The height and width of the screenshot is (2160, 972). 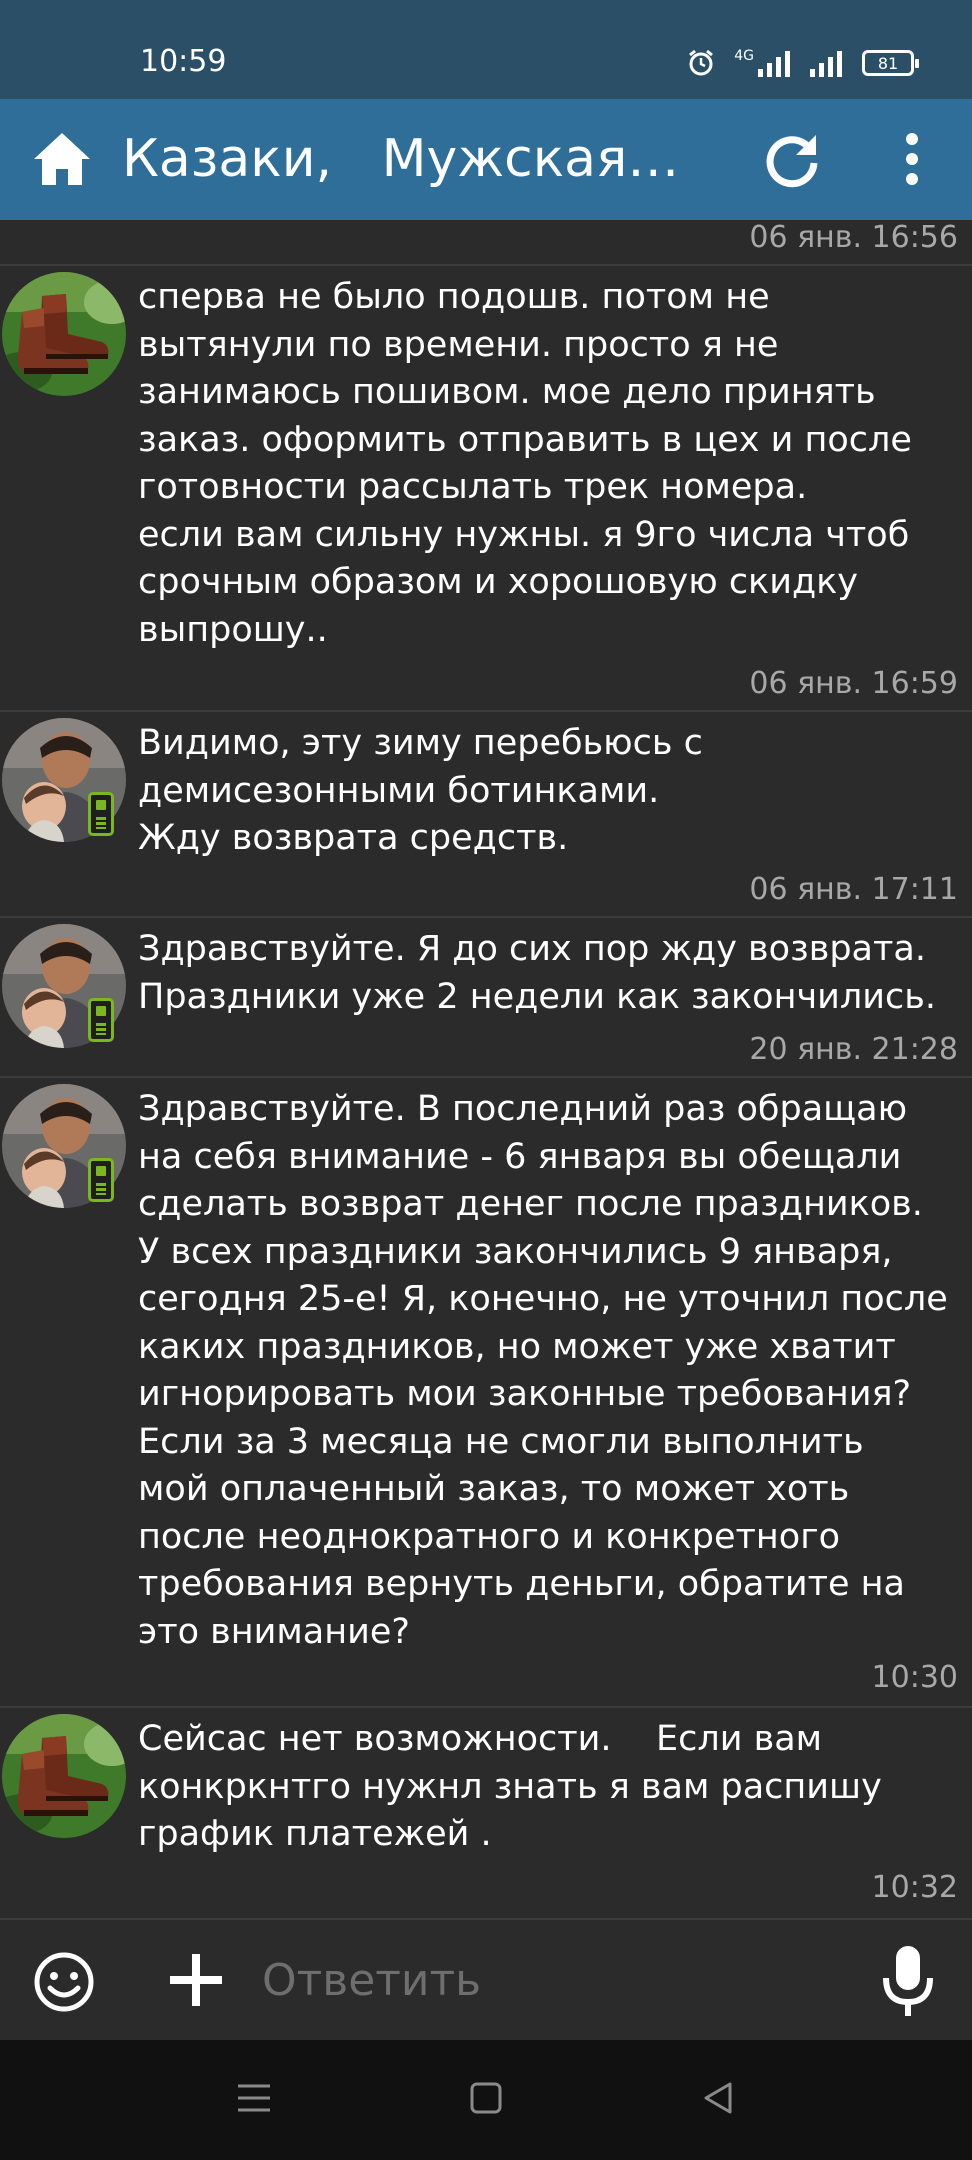 I want to click on more-vert-icon, so click(x=912, y=159).